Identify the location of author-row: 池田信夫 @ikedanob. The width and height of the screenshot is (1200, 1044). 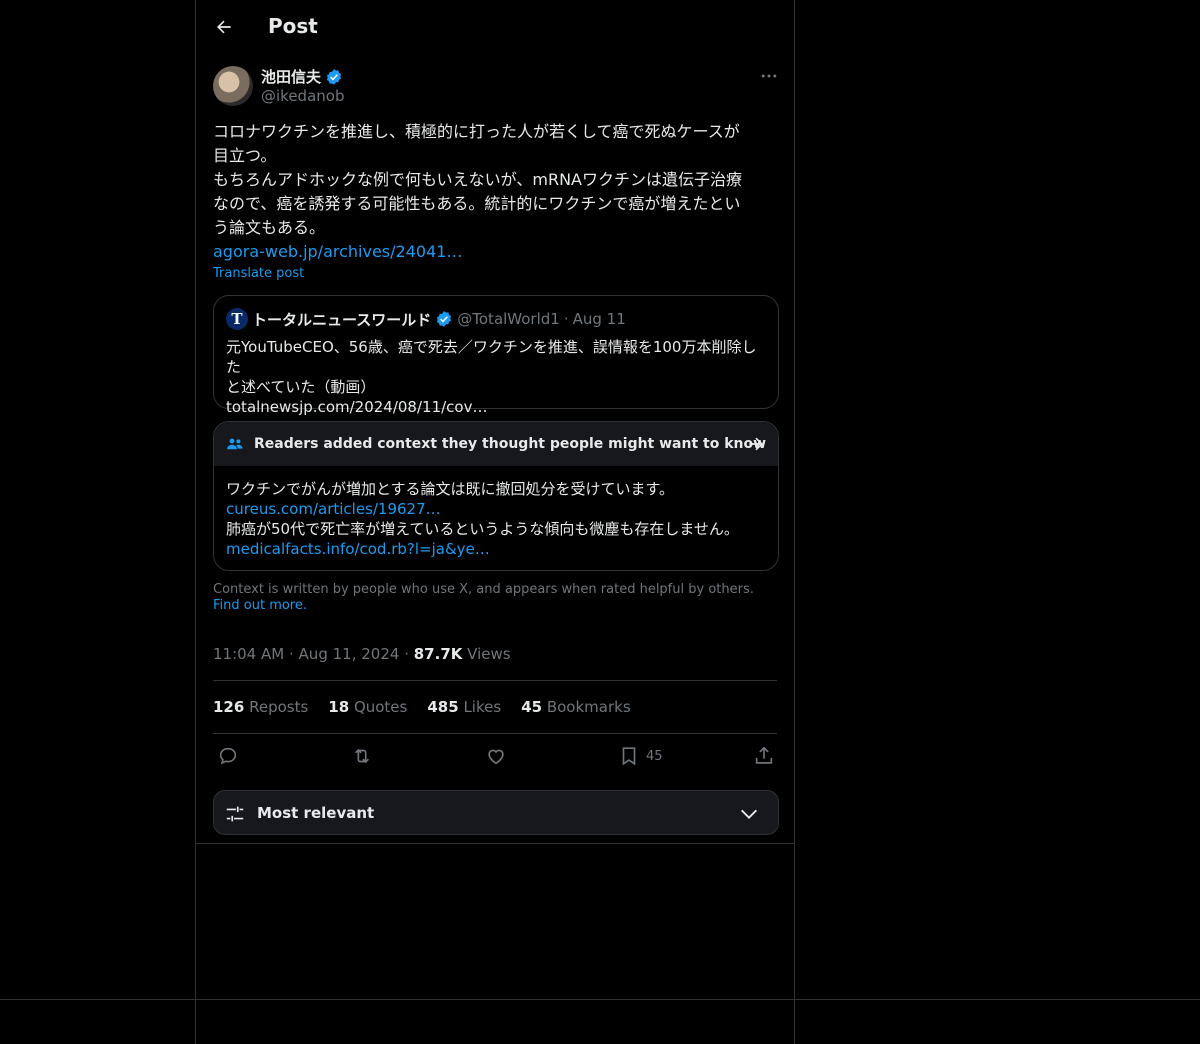
(496, 87).